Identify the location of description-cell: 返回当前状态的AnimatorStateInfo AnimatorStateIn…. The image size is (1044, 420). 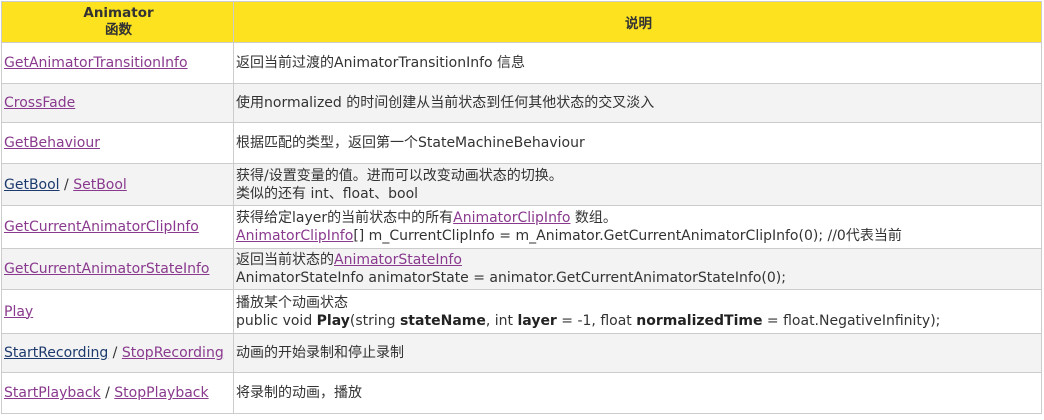
(637, 269).